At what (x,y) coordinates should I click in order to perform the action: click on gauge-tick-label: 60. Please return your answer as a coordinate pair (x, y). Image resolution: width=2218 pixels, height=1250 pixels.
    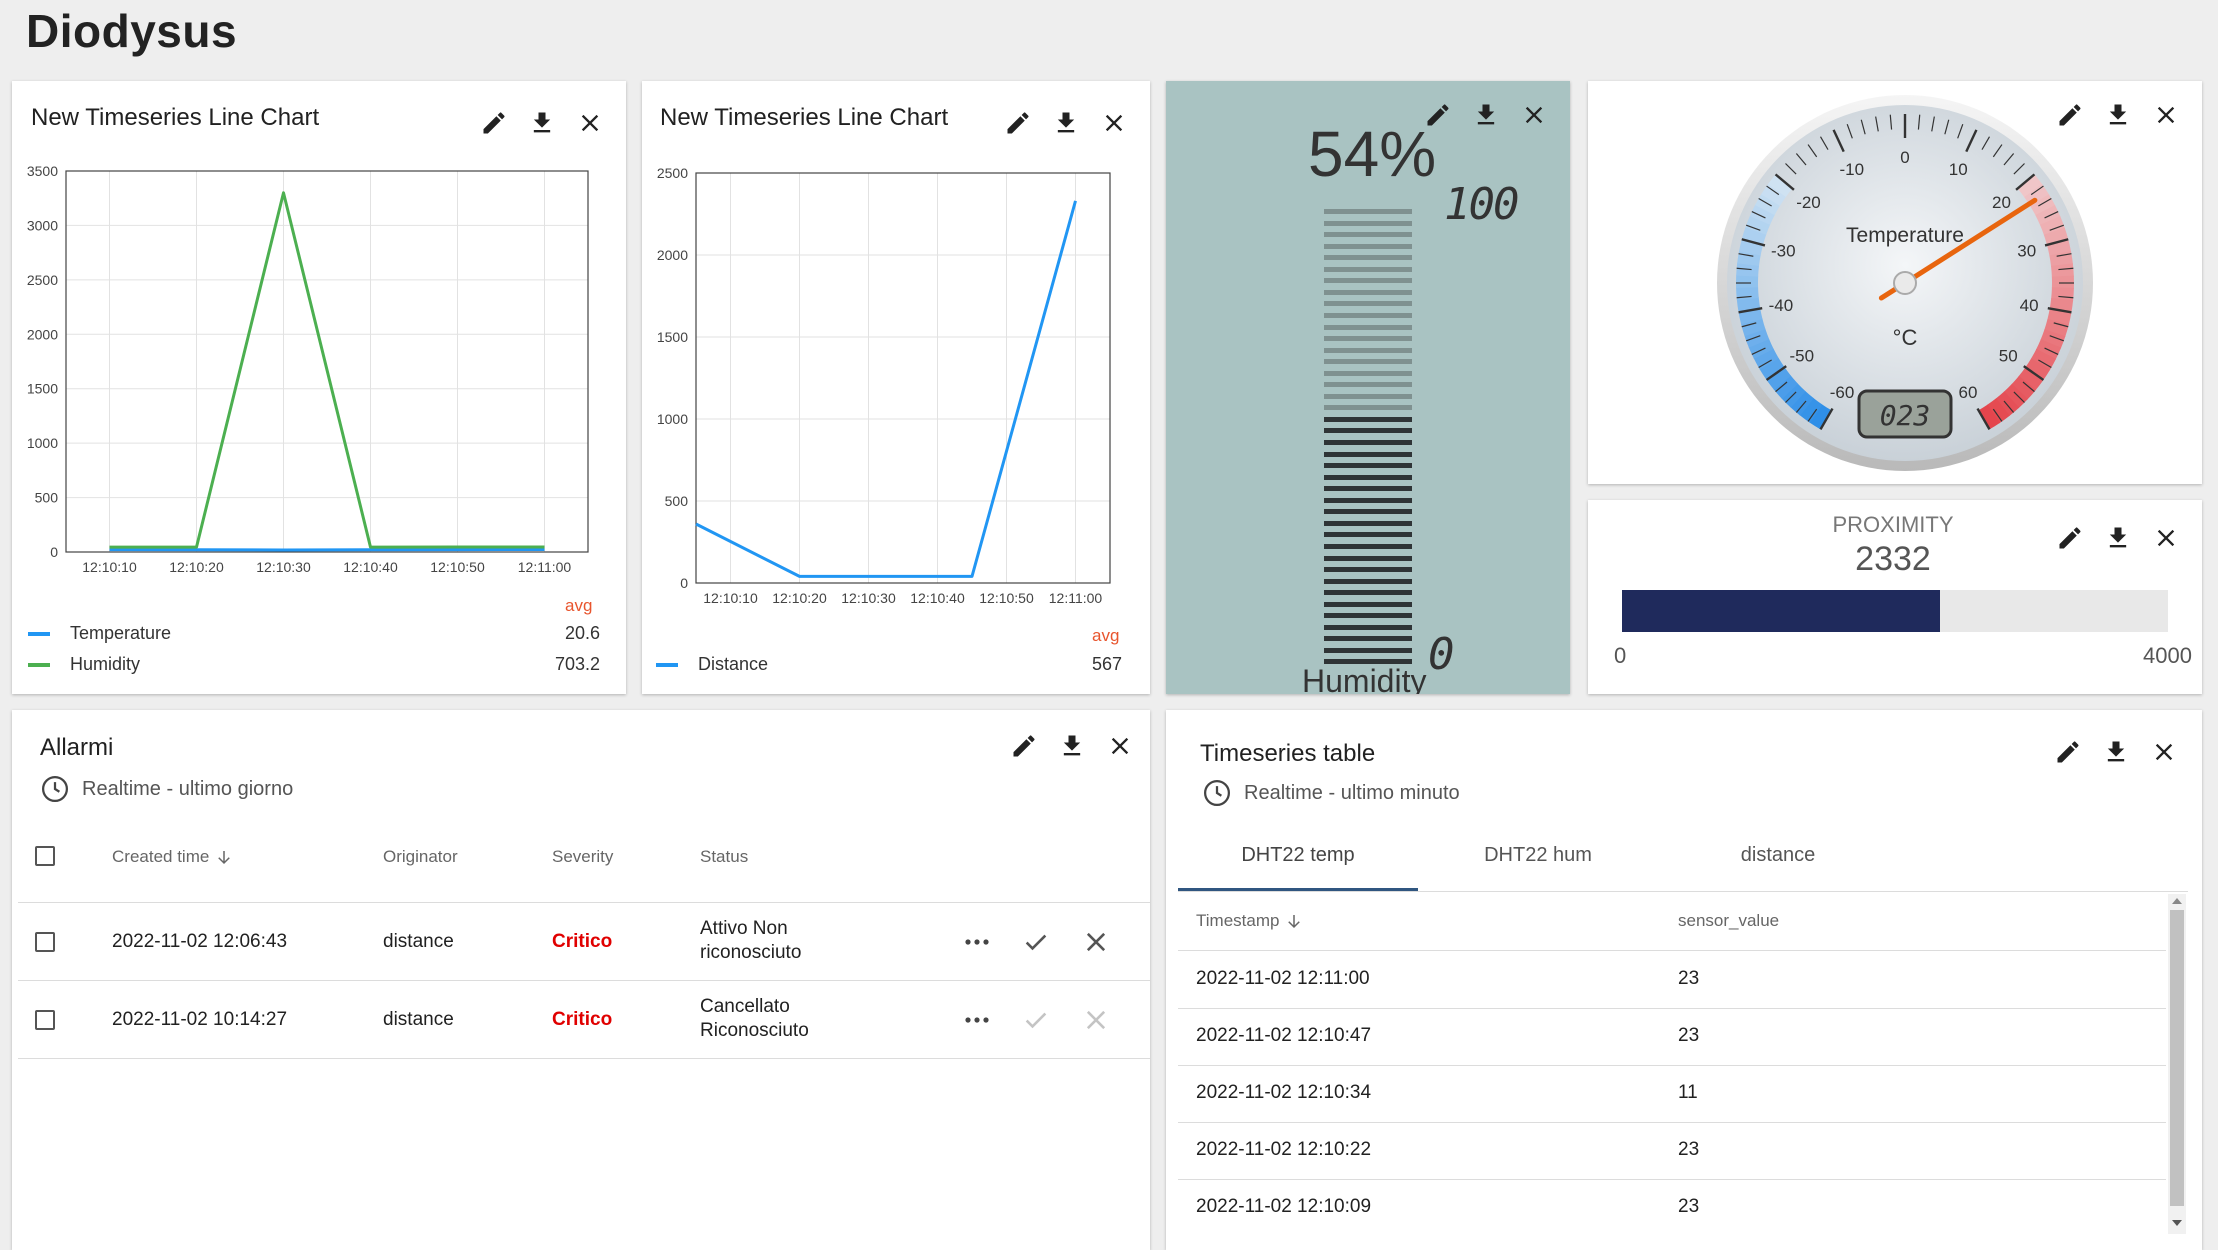
    Looking at the image, I should click on (1968, 392).